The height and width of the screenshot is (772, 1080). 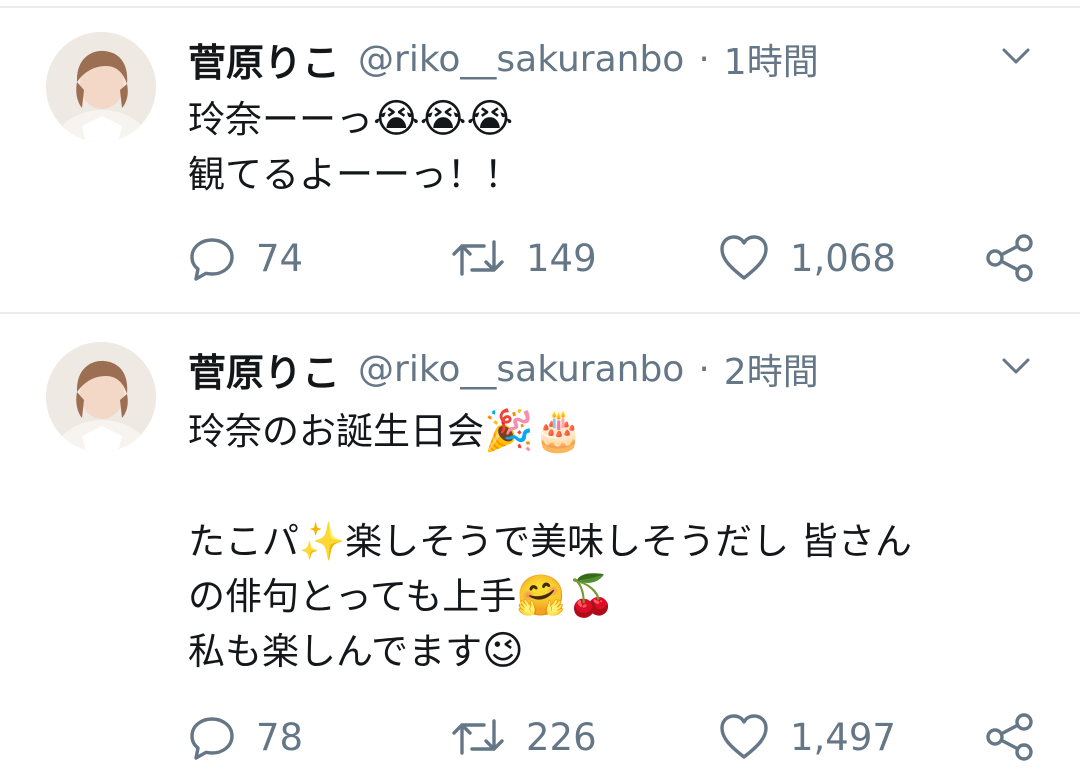 I want to click on like-button: 1,497, so click(x=807, y=737).